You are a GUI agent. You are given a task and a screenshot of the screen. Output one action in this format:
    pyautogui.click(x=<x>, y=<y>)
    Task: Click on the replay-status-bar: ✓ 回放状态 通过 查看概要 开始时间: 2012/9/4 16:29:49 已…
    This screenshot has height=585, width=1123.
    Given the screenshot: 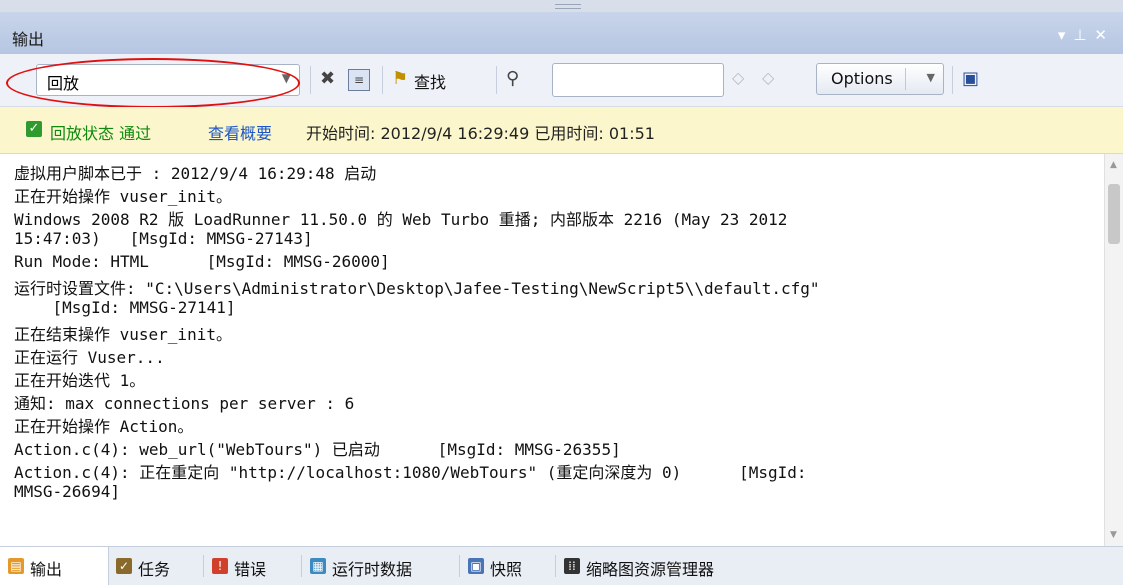 What is the action you would take?
    pyautogui.click(x=561, y=130)
    